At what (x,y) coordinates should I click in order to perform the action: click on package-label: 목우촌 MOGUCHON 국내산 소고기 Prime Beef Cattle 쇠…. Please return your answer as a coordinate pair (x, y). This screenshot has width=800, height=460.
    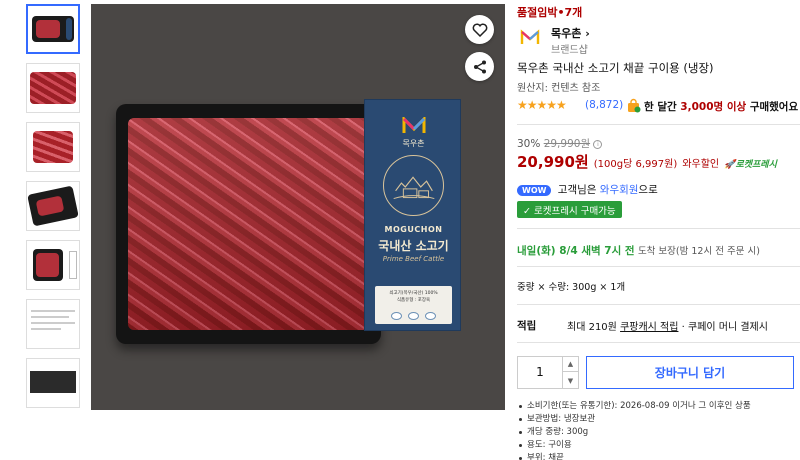
    Looking at the image, I should click on (412, 215).